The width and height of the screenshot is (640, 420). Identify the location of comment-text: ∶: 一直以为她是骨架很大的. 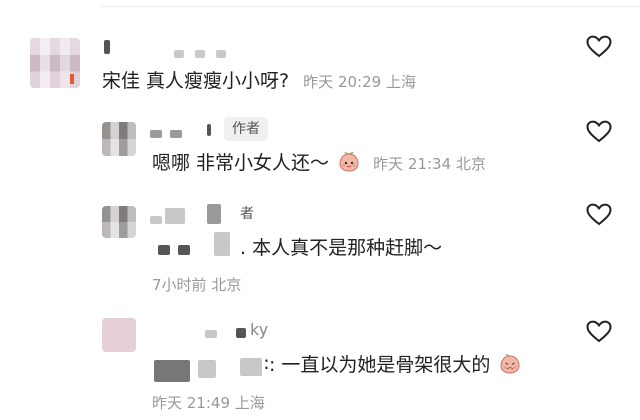
(377, 365).